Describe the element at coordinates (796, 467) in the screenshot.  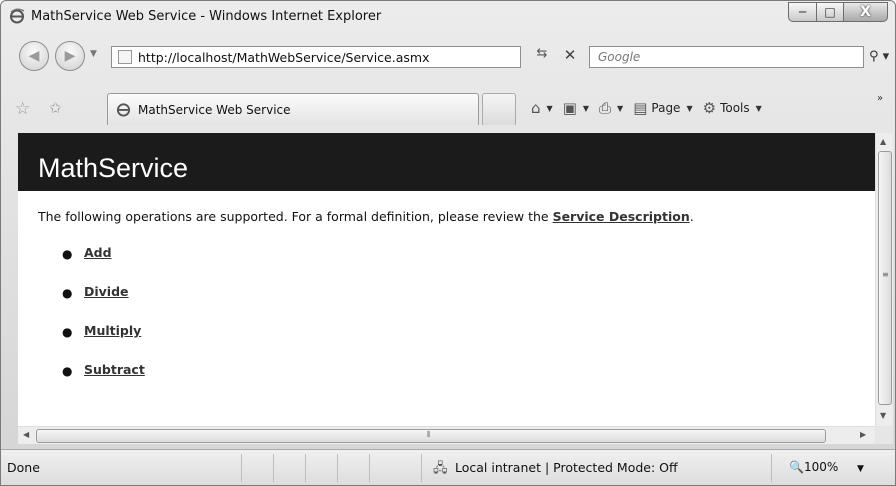
I see `zoom-icon: 🔍` at that location.